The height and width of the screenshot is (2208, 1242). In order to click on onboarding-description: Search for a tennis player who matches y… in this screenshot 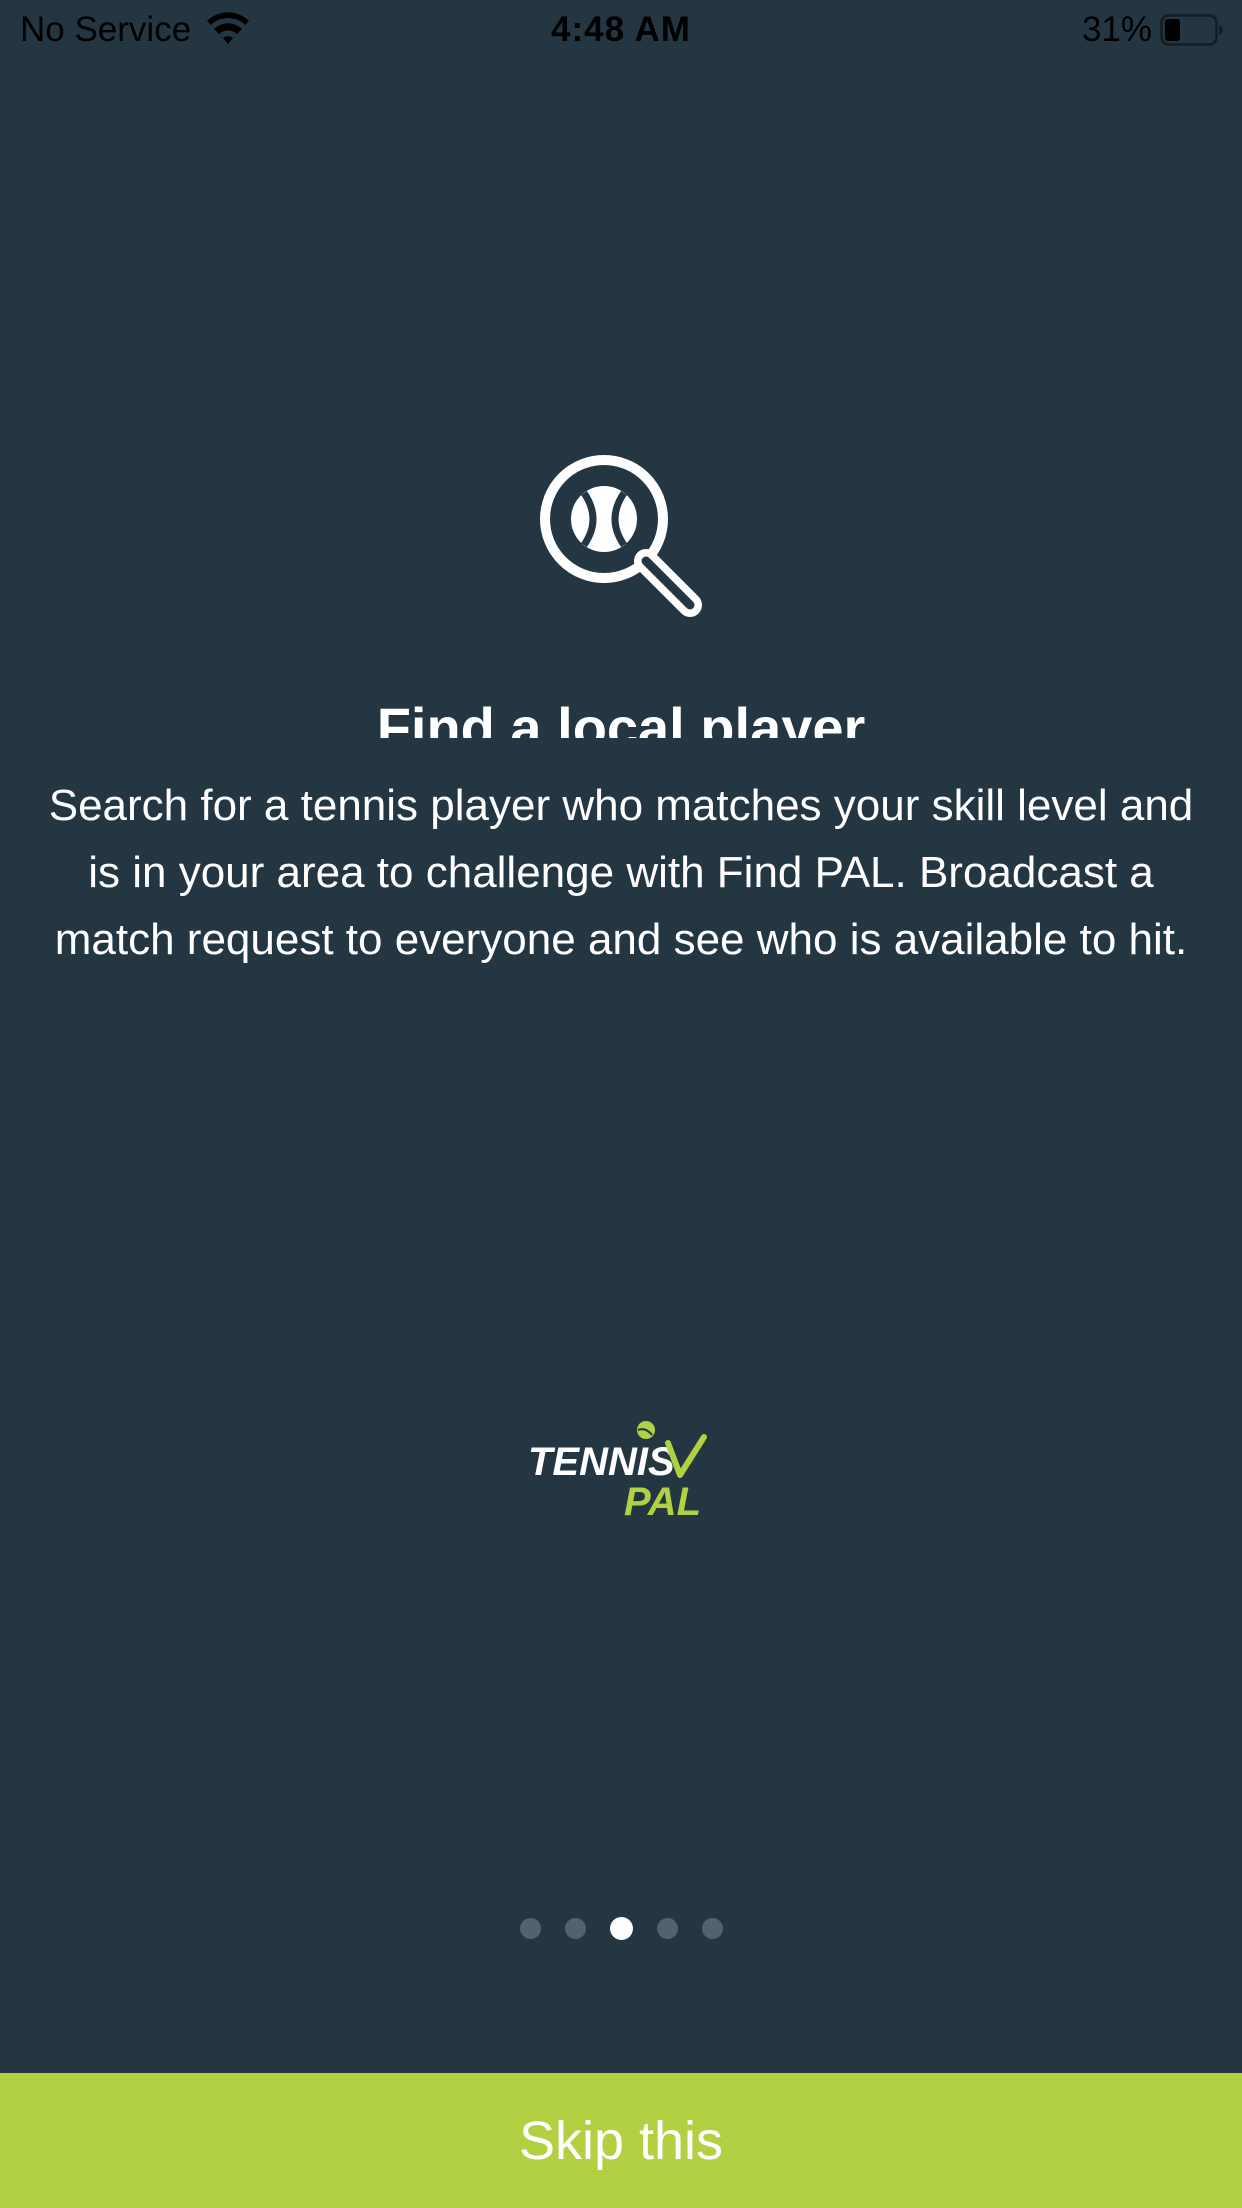, I will do `click(621, 872)`.